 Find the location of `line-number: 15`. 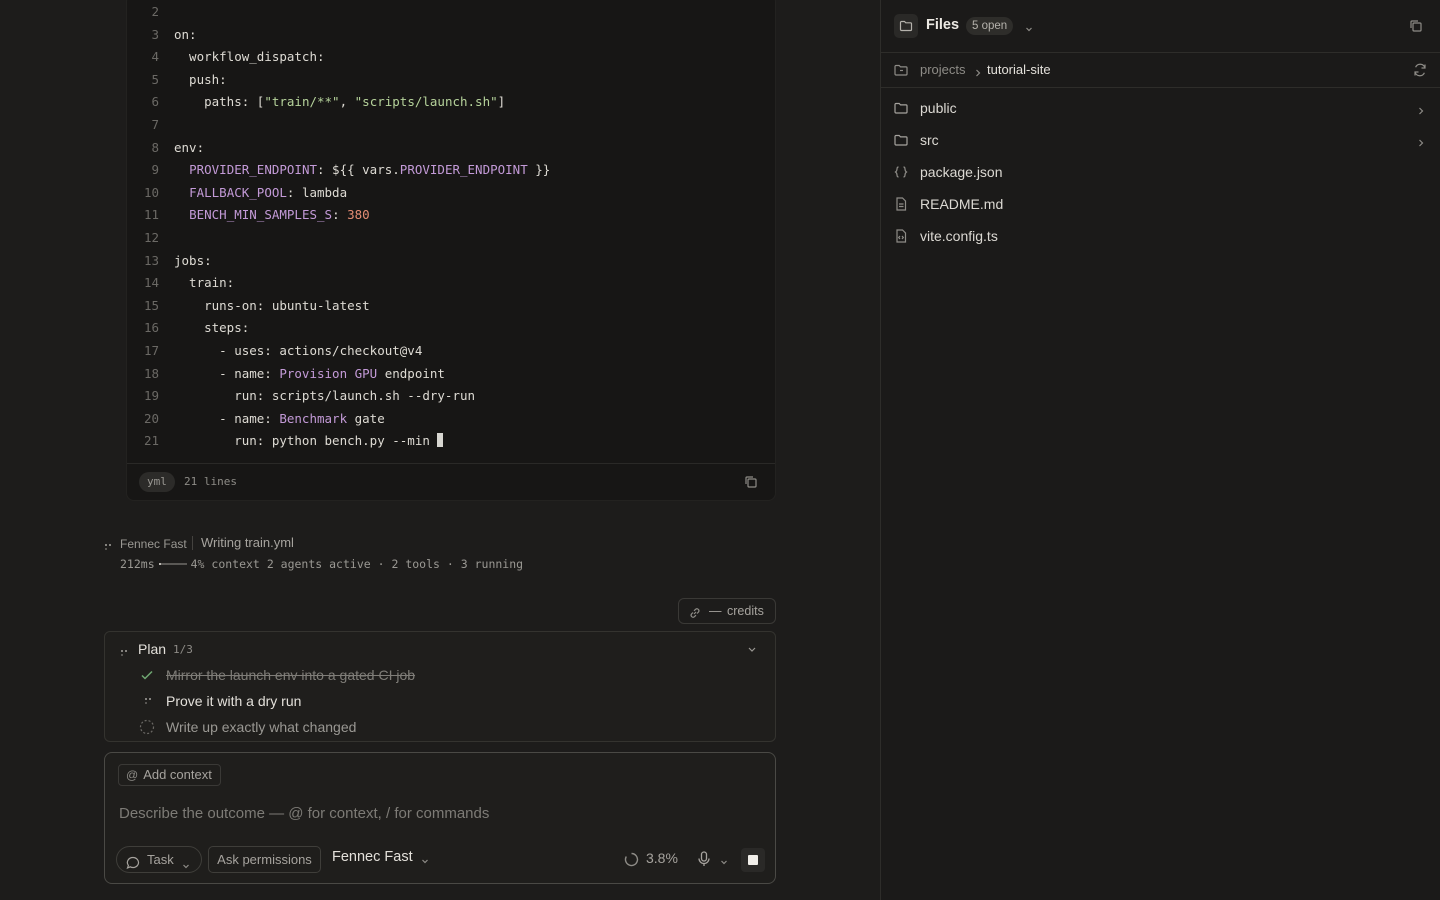

line-number: 15 is located at coordinates (151, 305).